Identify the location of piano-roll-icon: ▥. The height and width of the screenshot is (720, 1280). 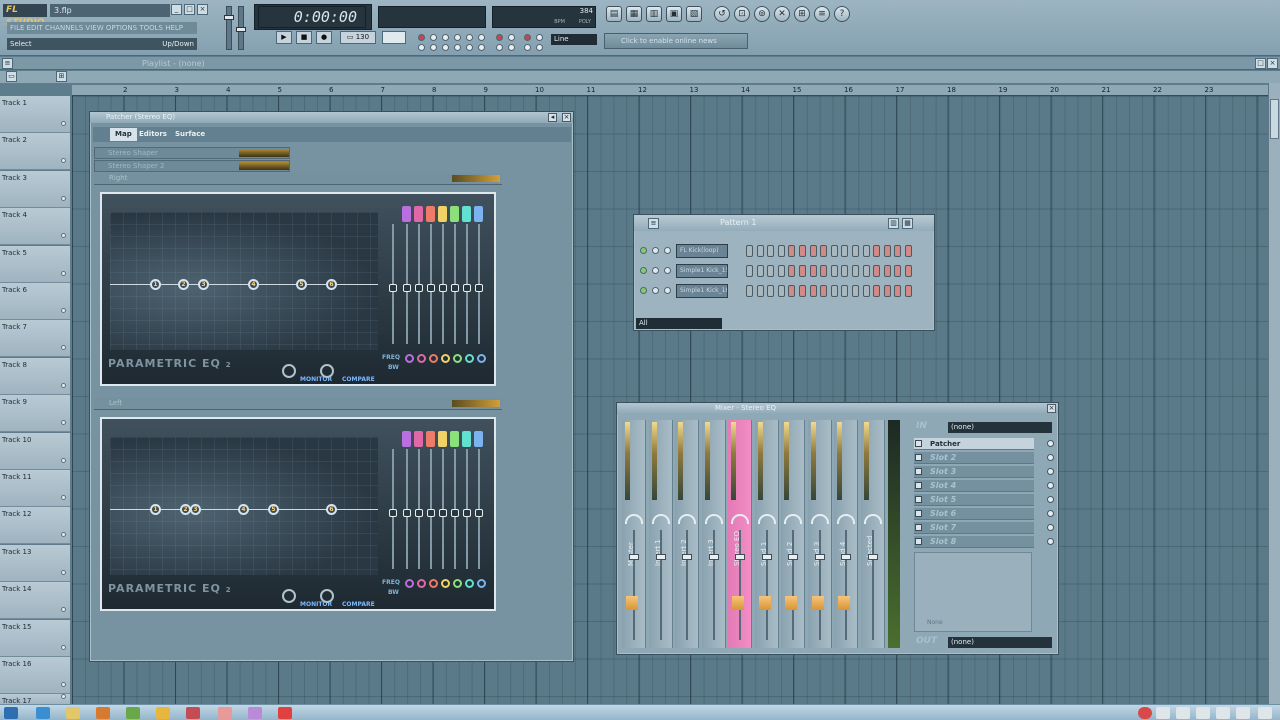
(654, 14).